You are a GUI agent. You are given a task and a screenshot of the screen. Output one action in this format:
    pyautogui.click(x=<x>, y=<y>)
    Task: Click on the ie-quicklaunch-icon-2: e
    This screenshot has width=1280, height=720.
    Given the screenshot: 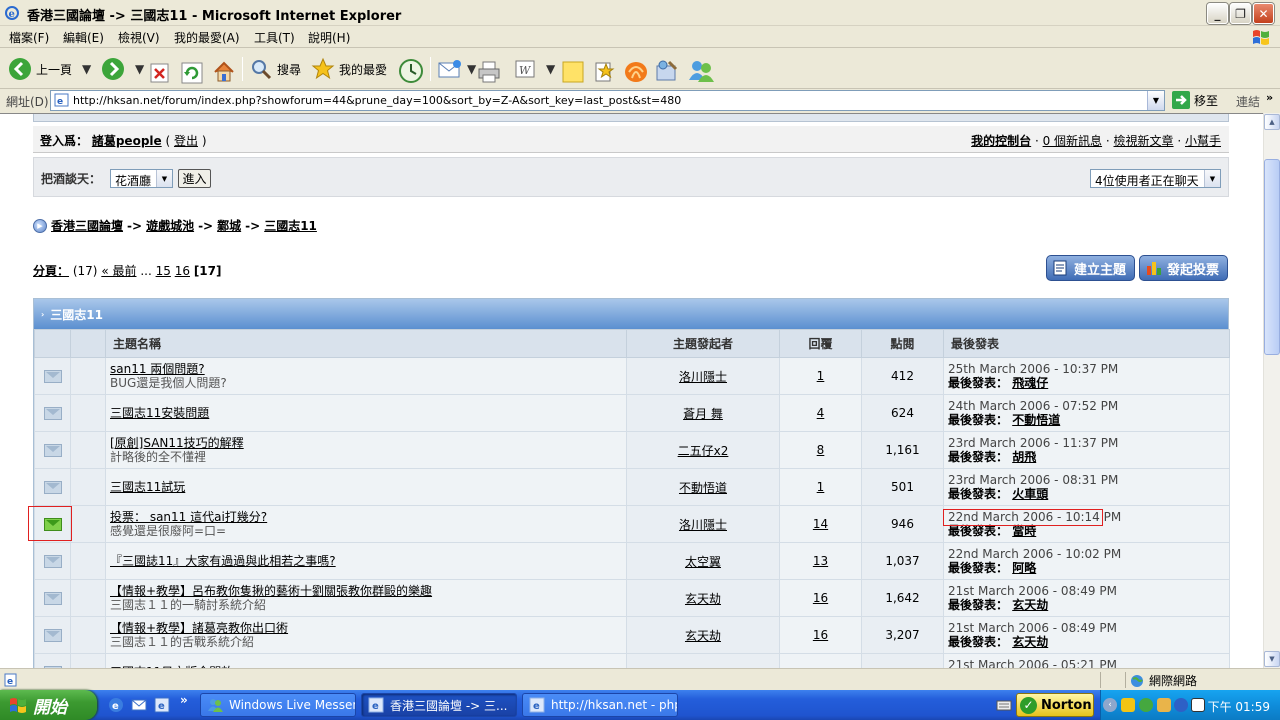 What is the action you would take?
    pyautogui.click(x=162, y=705)
    